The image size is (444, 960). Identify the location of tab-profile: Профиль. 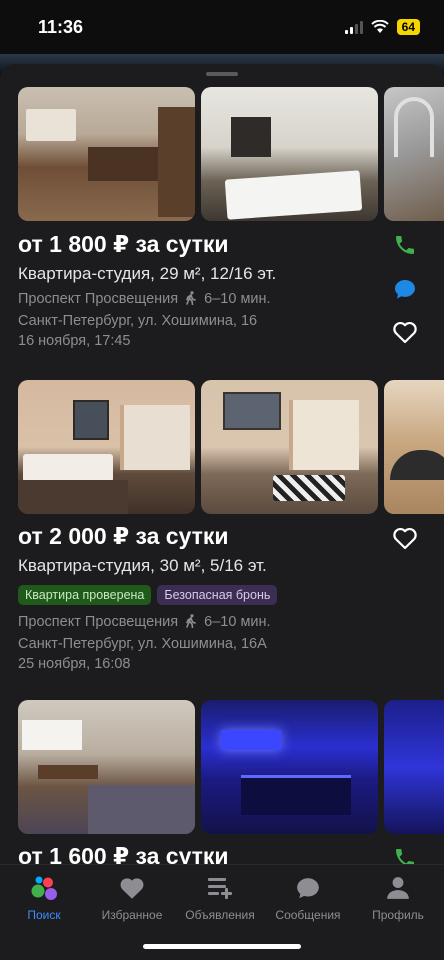
(398, 897).